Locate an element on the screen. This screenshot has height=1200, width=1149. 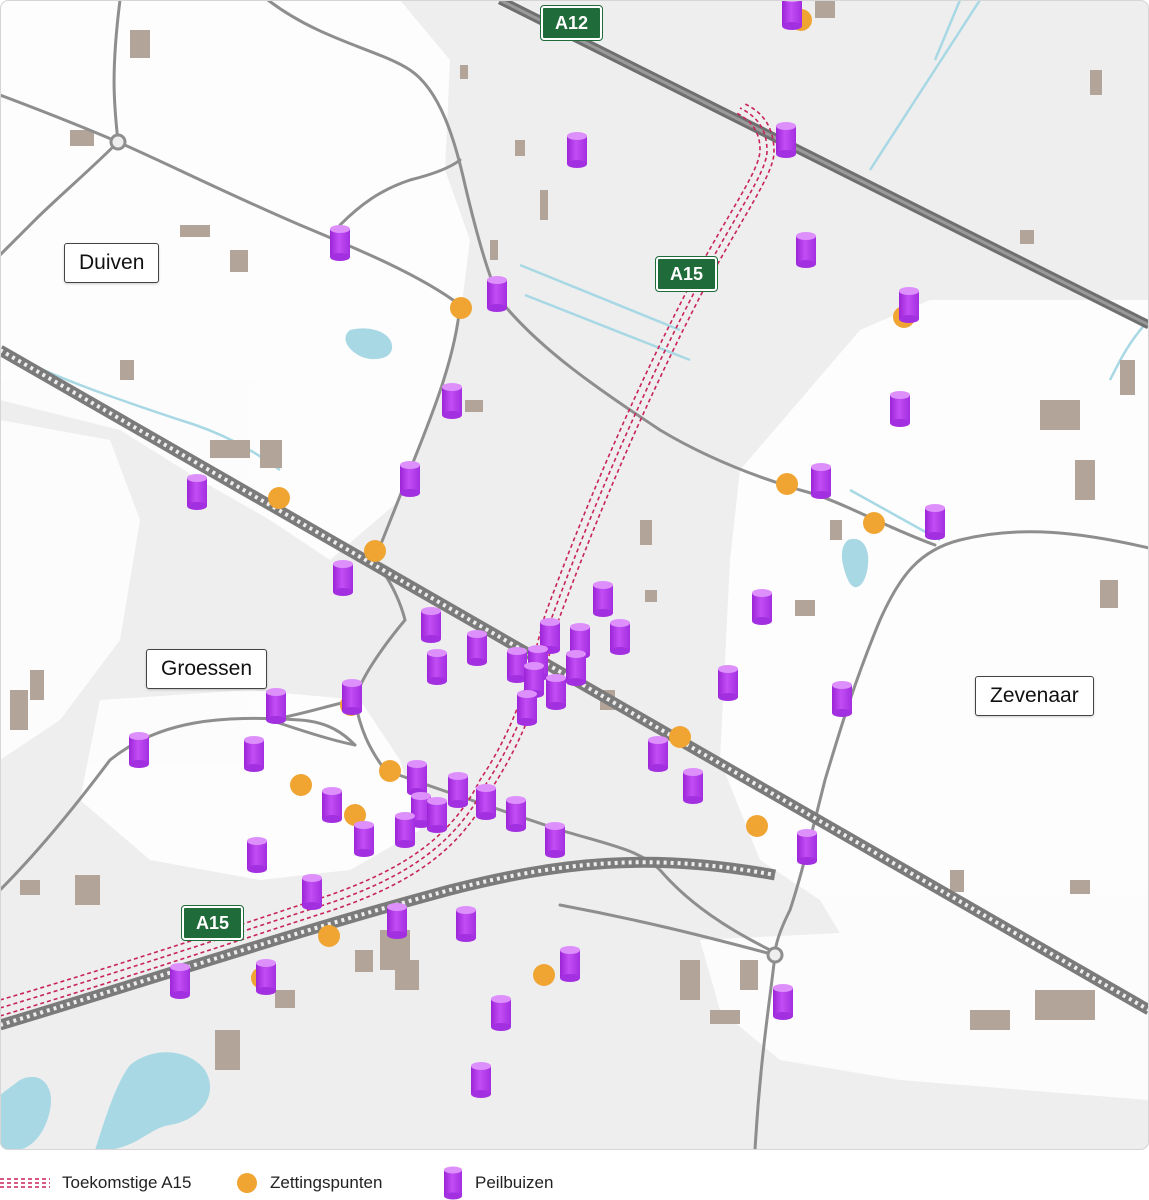
legend-label-future-a15: Toekomstige A15 is located at coordinates (127, 1182).